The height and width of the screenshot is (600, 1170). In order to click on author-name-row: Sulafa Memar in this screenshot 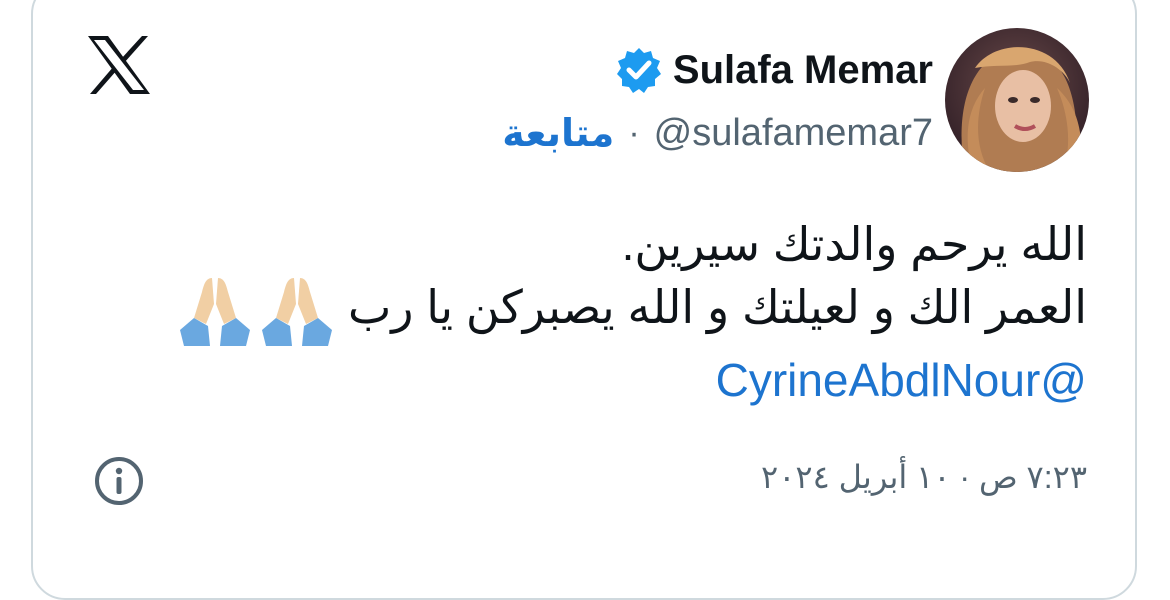, I will do `click(774, 70)`.